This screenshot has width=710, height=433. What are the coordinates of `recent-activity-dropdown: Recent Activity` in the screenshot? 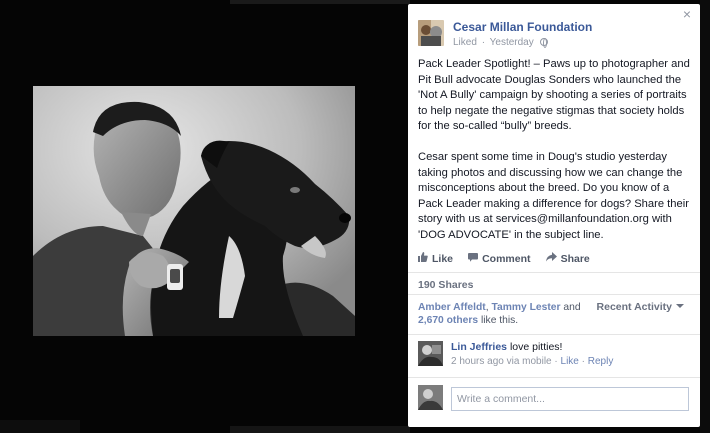 It's located at (640, 307).